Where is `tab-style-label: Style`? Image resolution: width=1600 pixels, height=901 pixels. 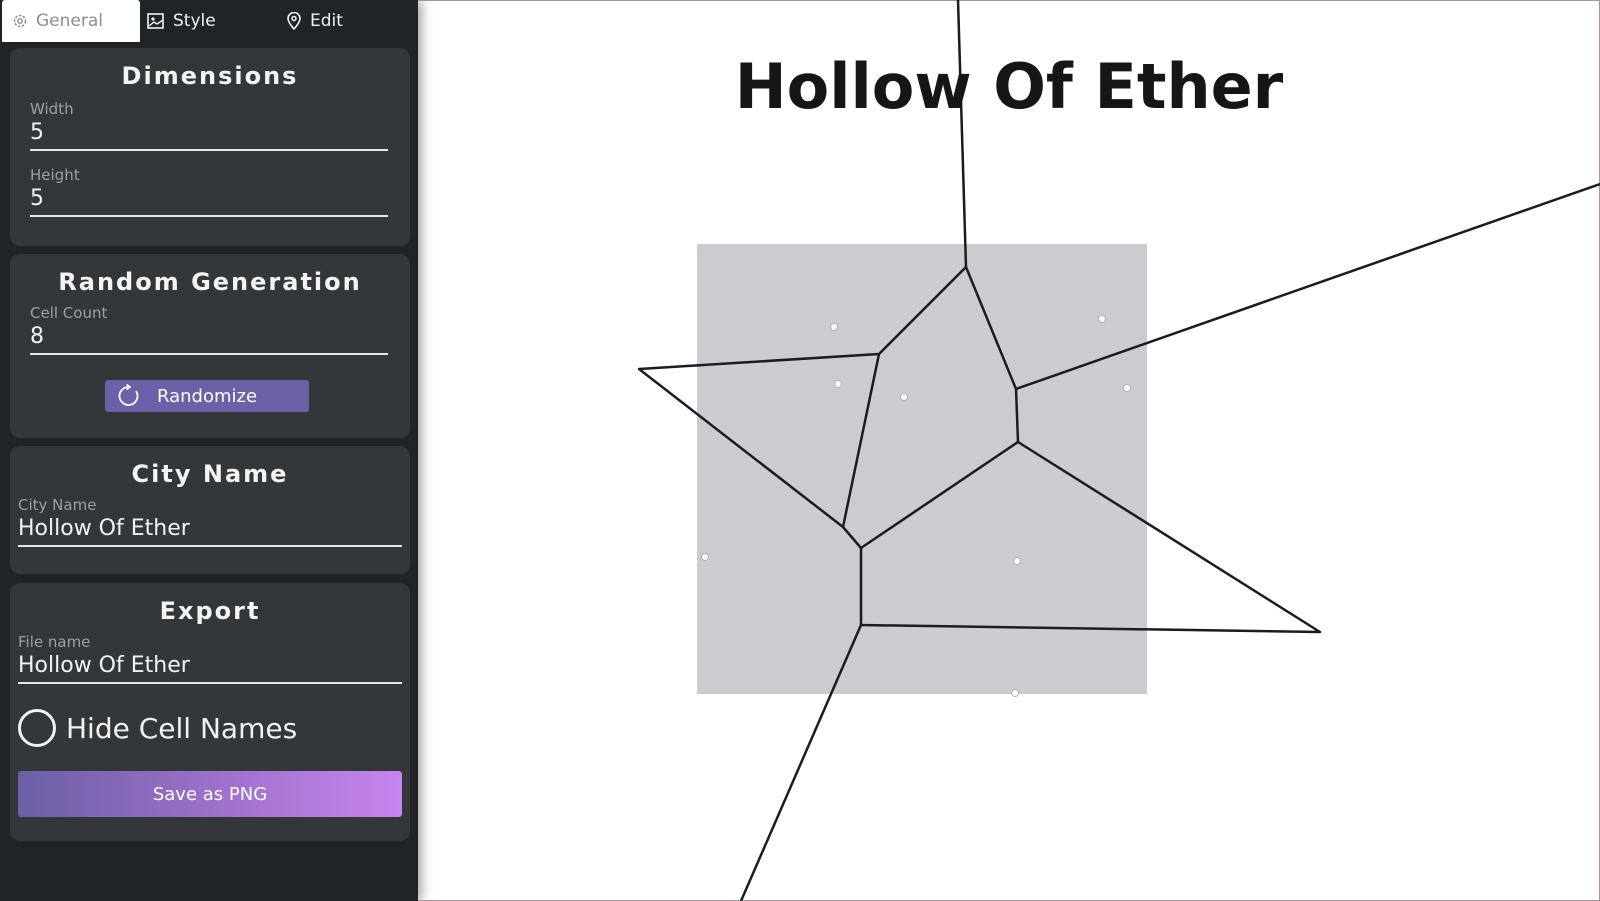 tab-style-label: Style is located at coordinates (194, 21).